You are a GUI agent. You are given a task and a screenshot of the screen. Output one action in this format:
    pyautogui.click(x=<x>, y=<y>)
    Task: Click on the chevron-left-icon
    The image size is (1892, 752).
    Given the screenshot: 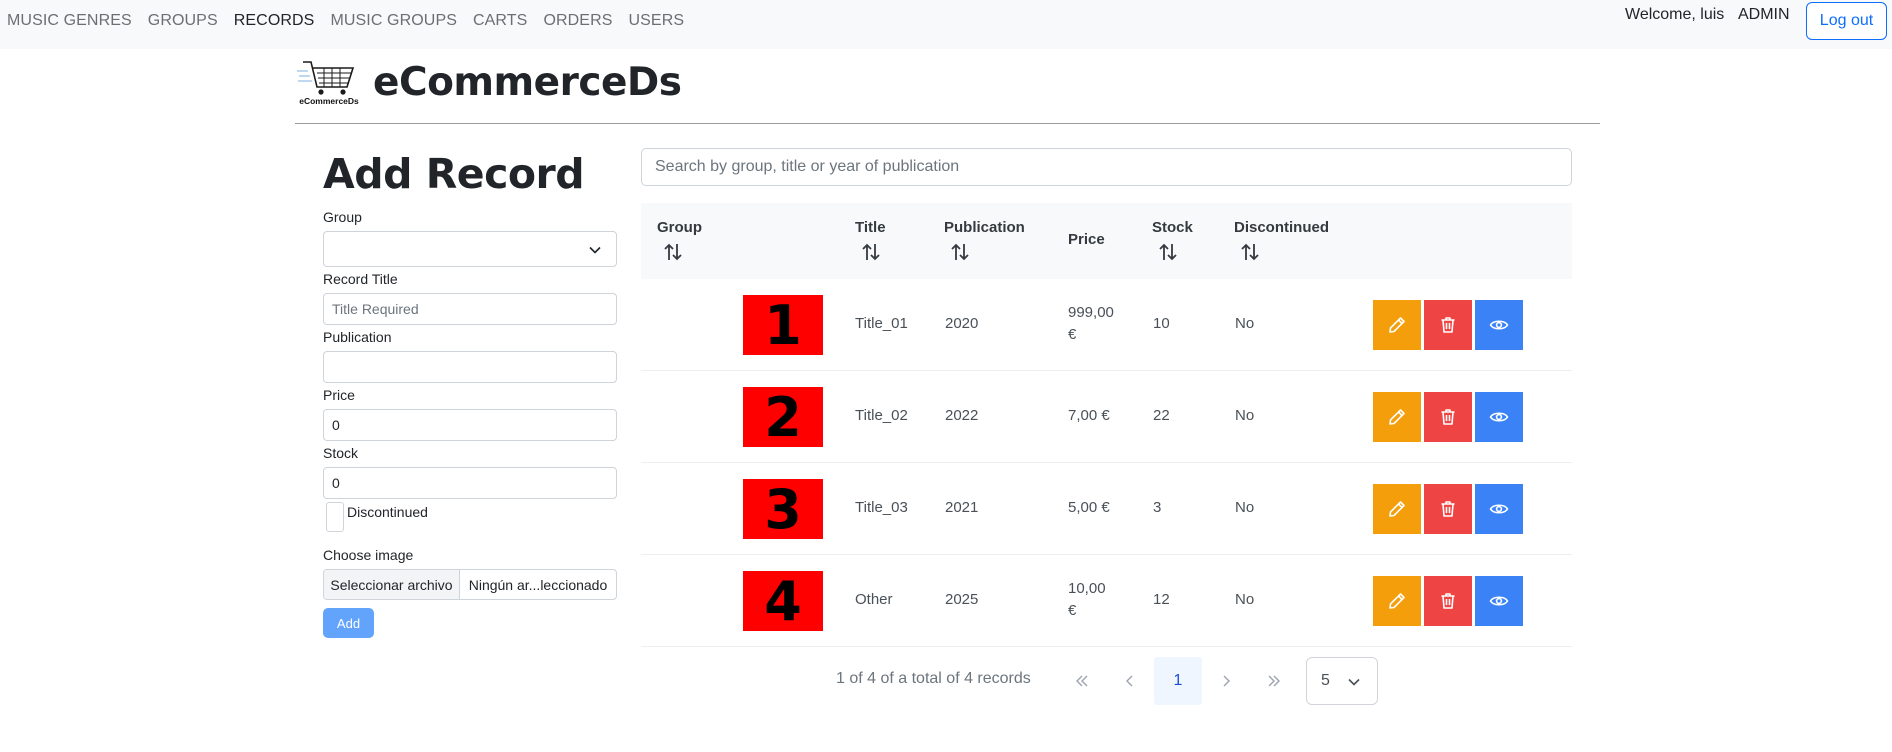 What is the action you would take?
    pyautogui.click(x=1129, y=681)
    